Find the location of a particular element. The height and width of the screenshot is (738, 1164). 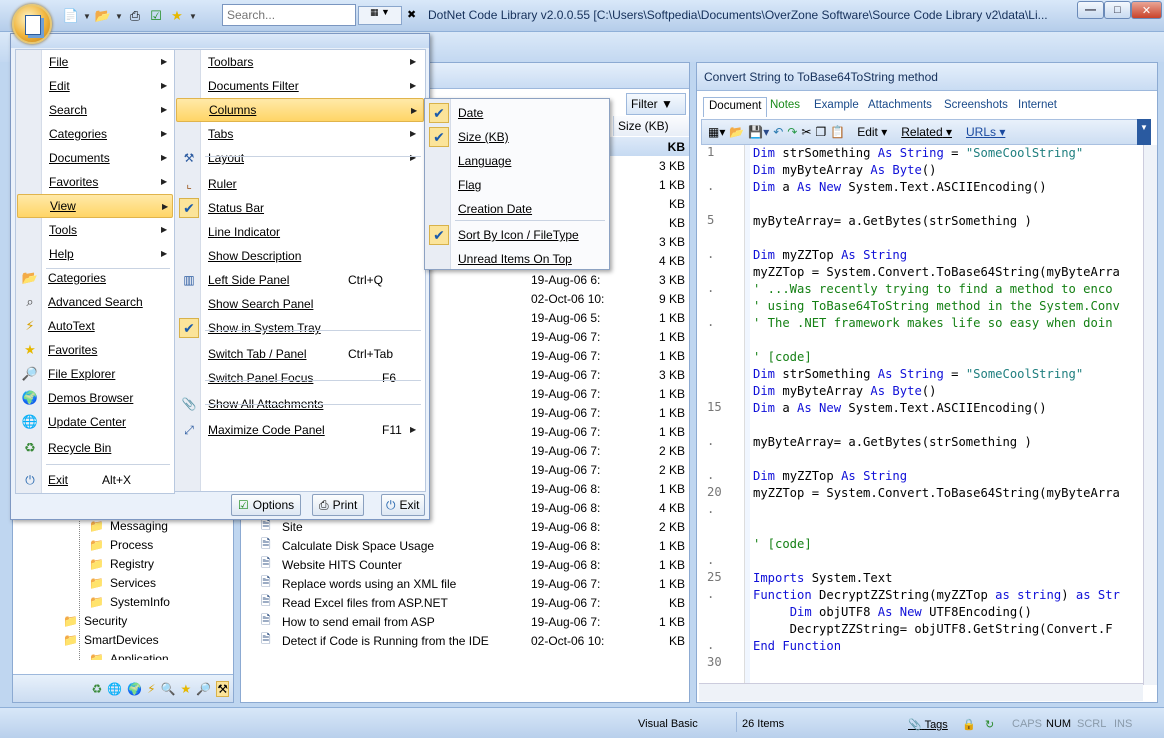

tree-item: 📁 Process is located at coordinates (121, 544).